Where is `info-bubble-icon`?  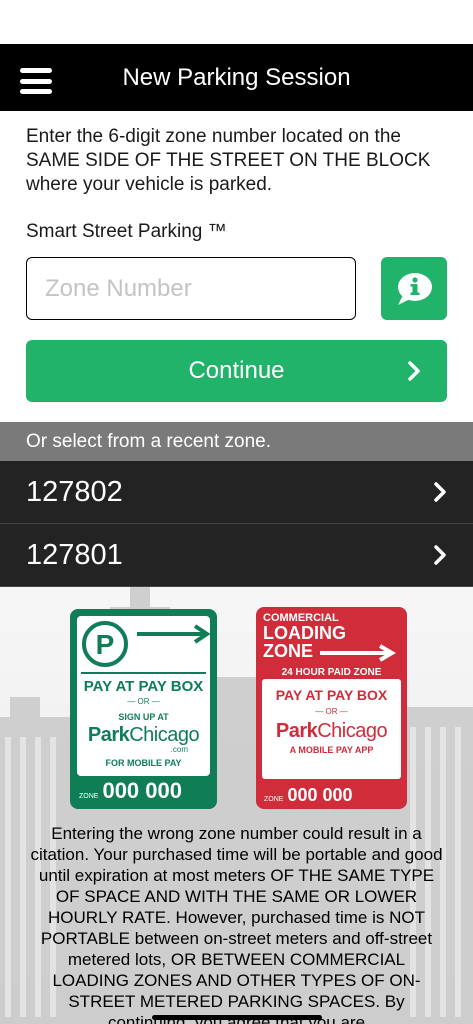
info-bubble-icon is located at coordinates (415, 288).